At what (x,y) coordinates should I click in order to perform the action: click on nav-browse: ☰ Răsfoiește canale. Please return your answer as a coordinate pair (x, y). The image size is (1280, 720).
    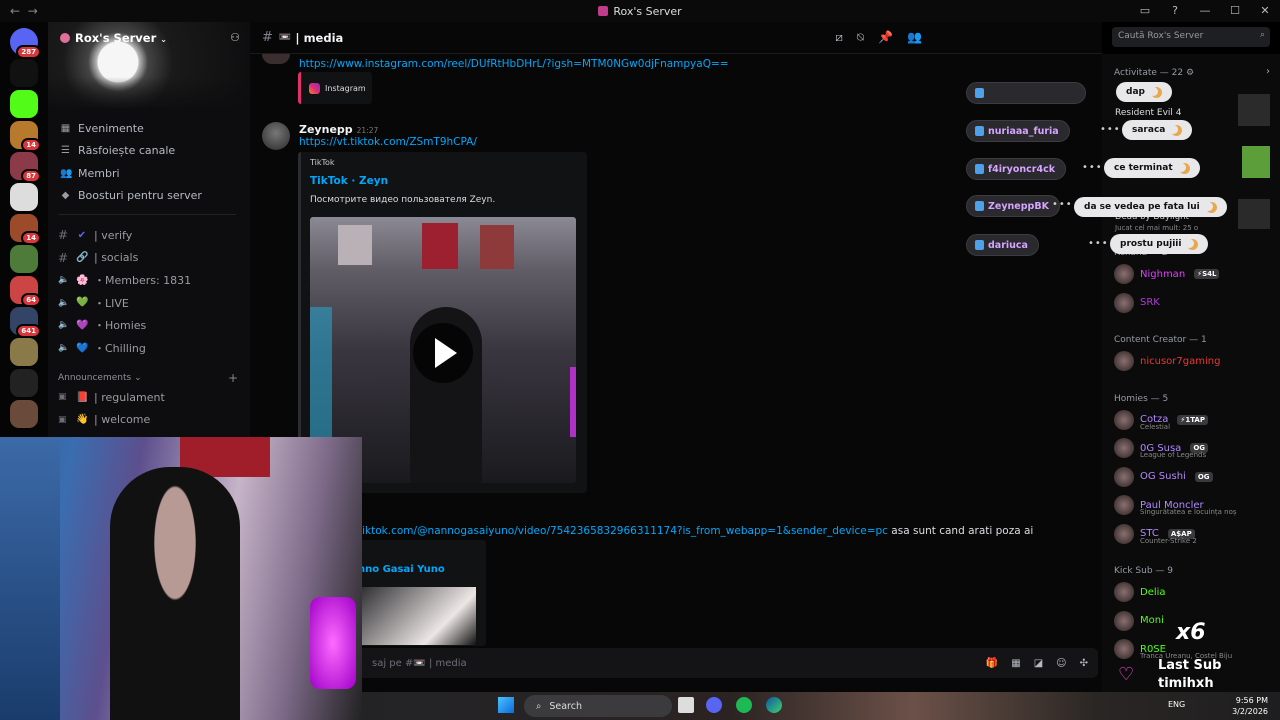
    Looking at the image, I should click on (117, 151).